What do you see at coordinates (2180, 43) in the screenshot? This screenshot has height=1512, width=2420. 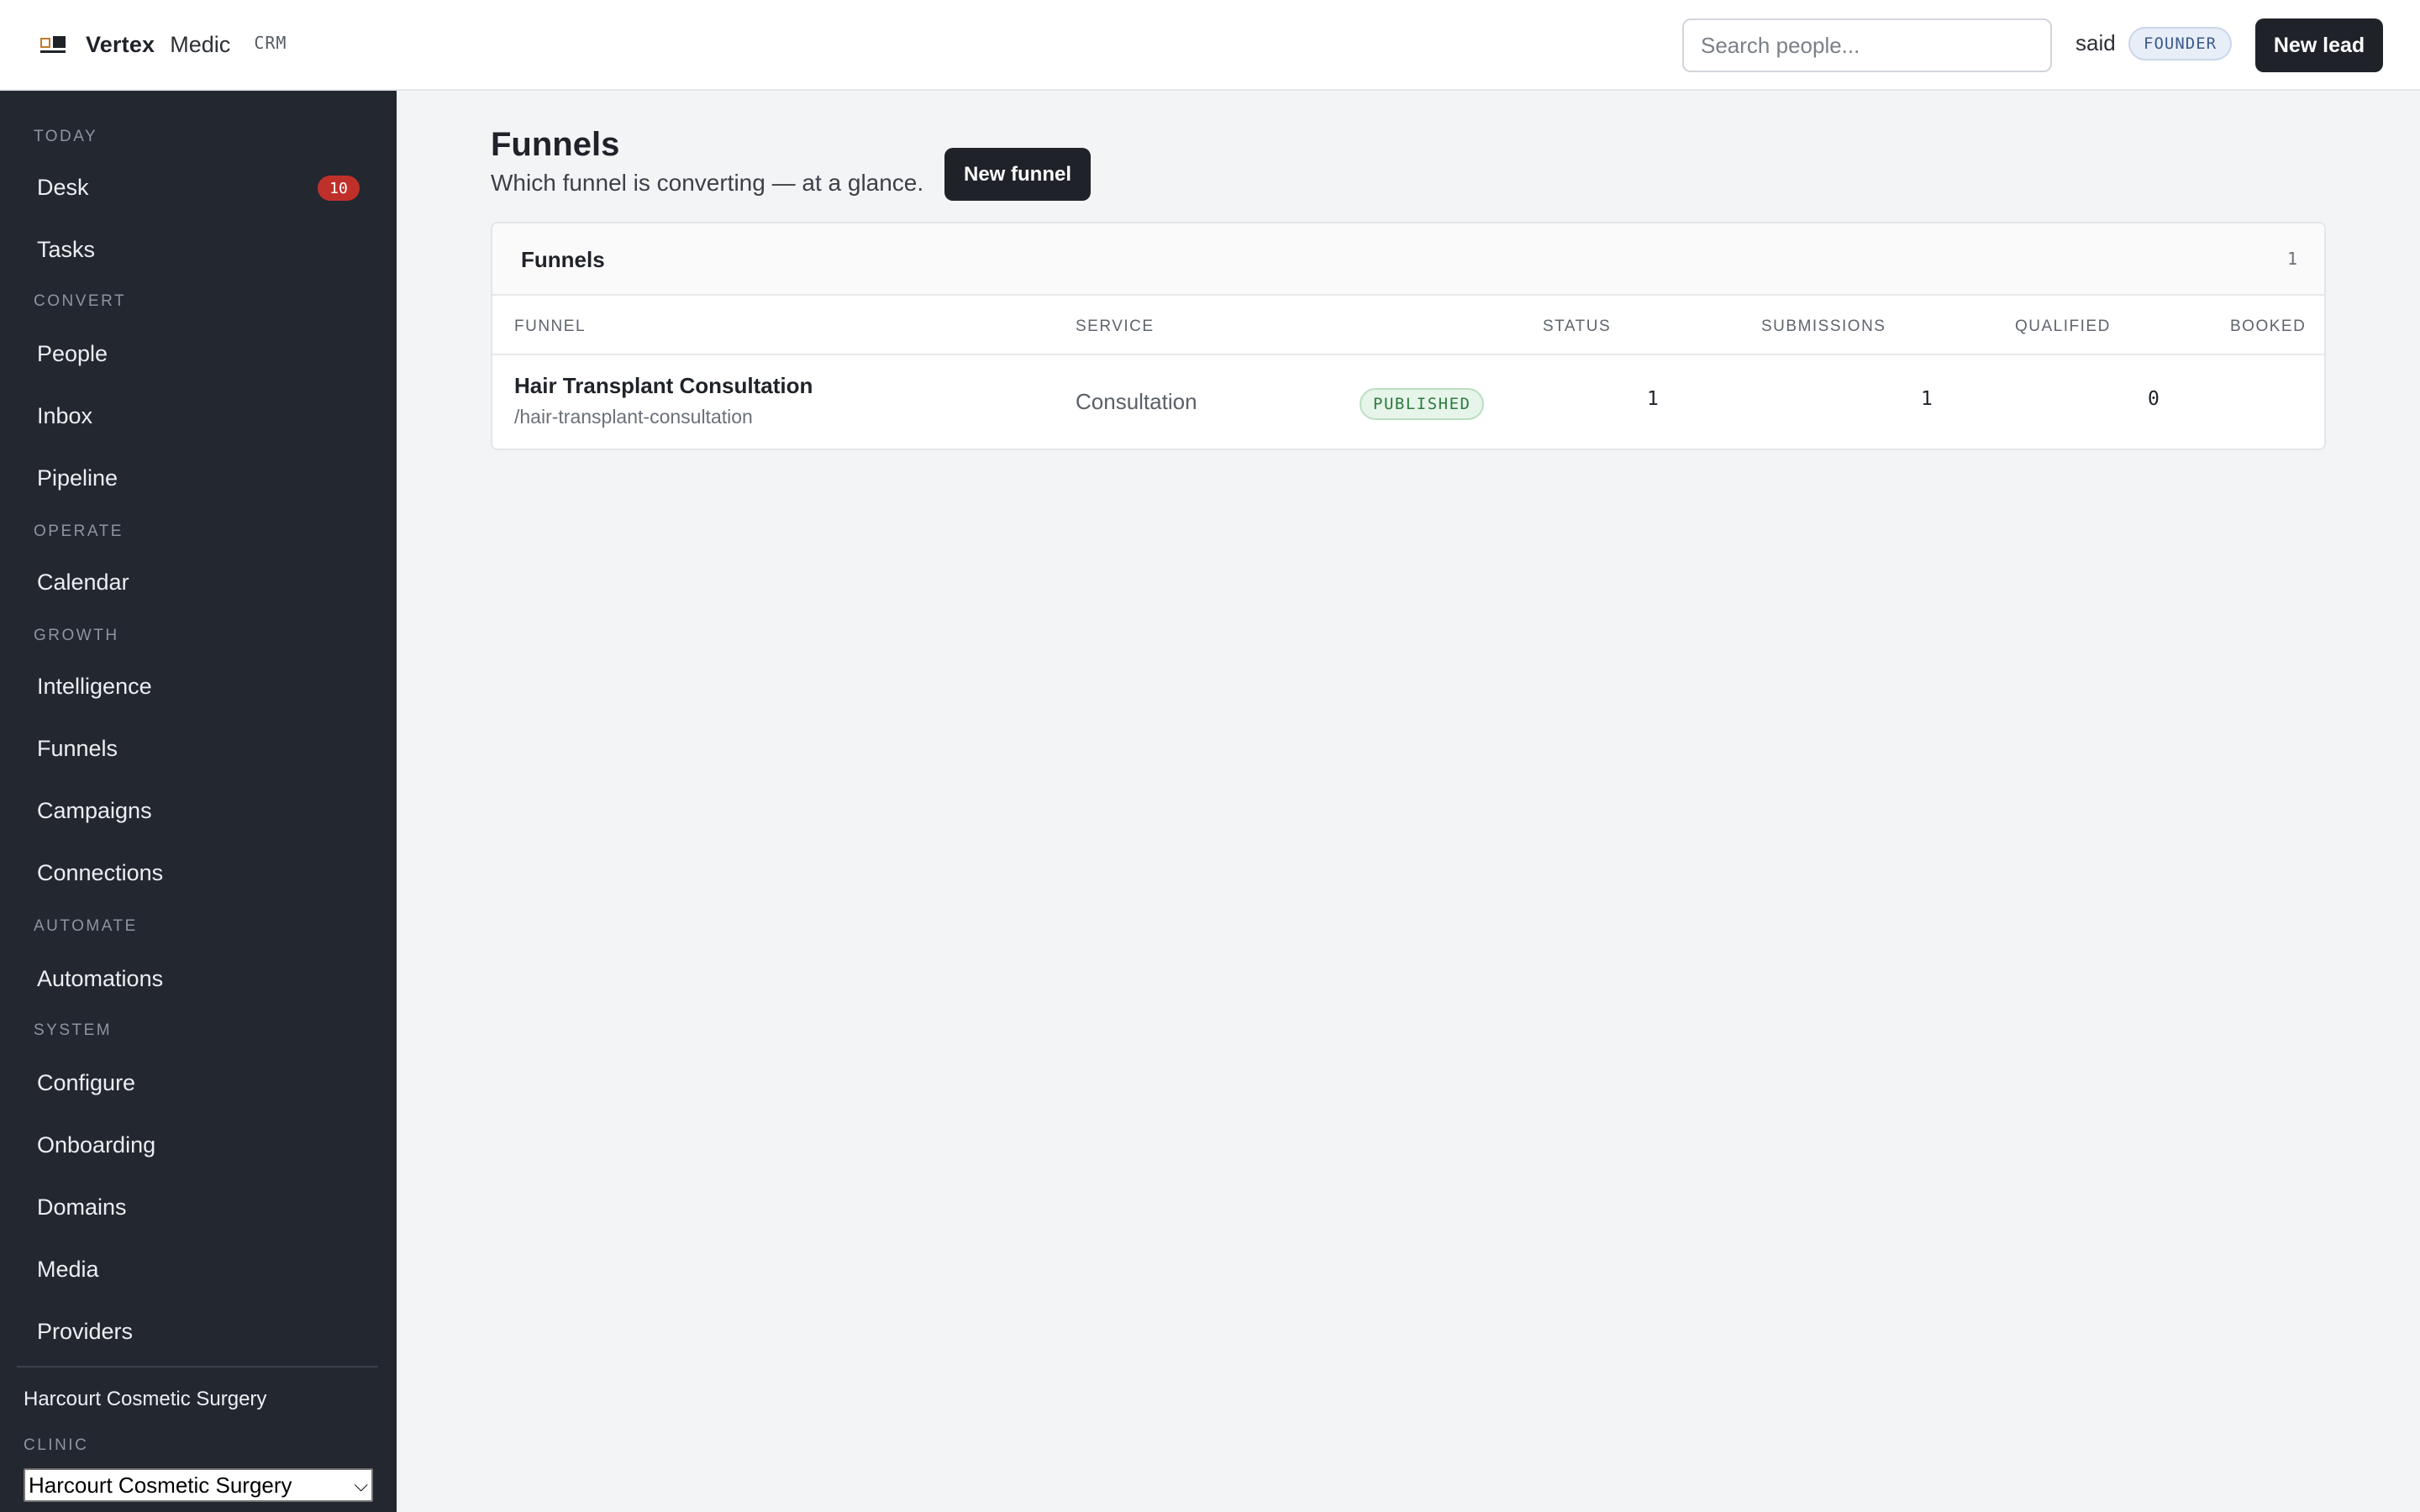 I see `role-badge: FOUNDER` at bounding box center [2180, 43].